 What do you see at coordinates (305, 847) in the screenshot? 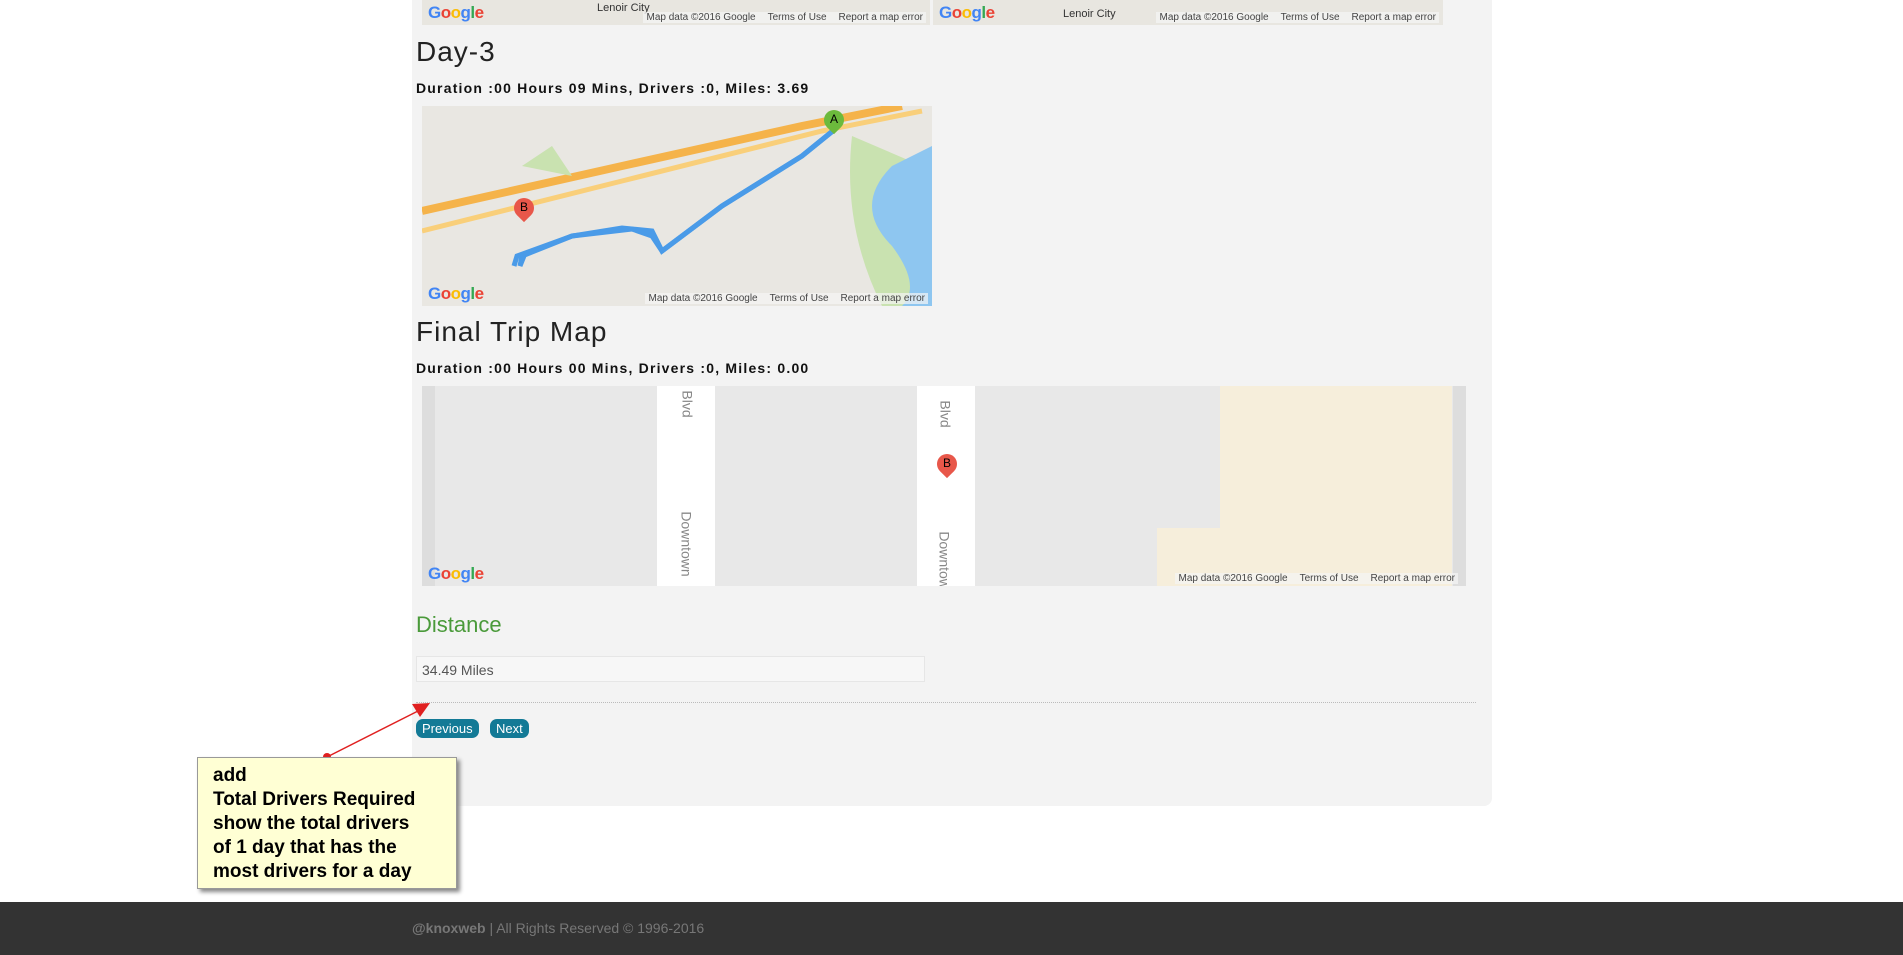
I see `note-line: of 1 day that has the` at bounding box center [305, 847].